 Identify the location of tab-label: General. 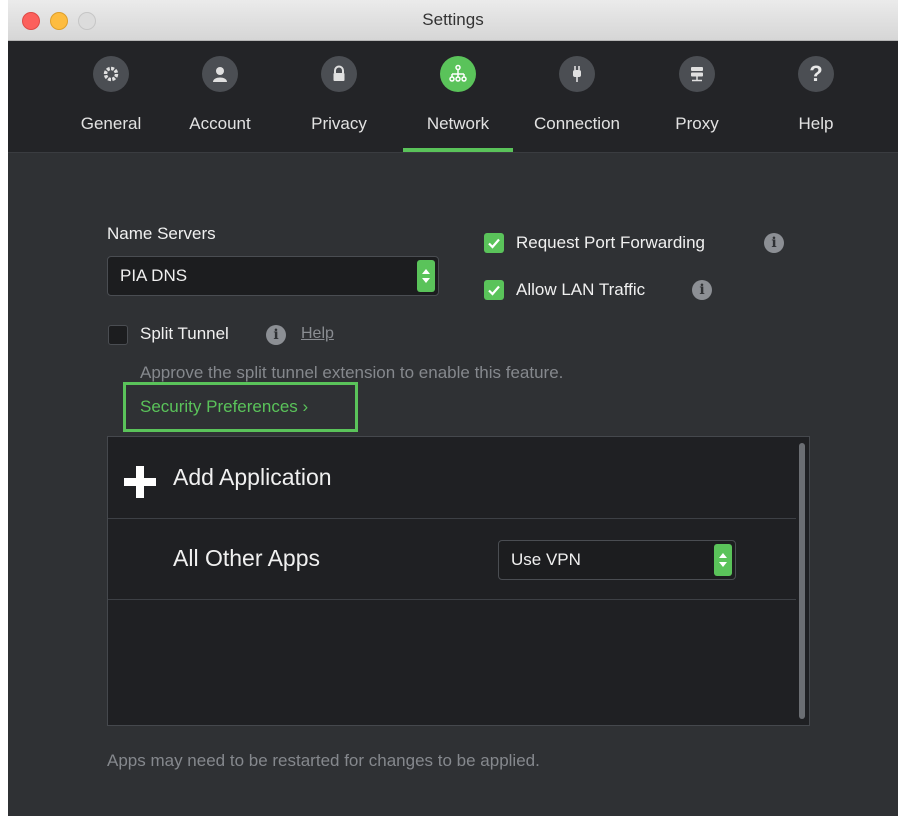
(111, 123).